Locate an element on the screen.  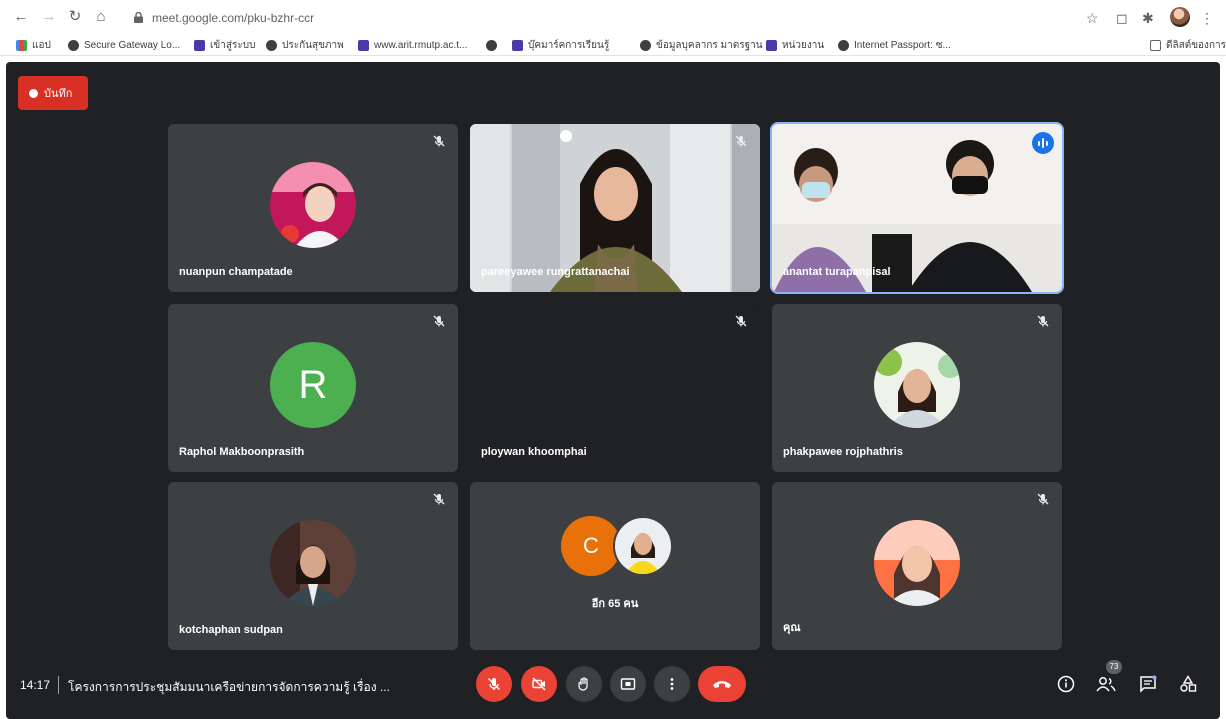
url-text: meet.google.com/pku-bzhr-ccr is located at coordinates (233, 18).